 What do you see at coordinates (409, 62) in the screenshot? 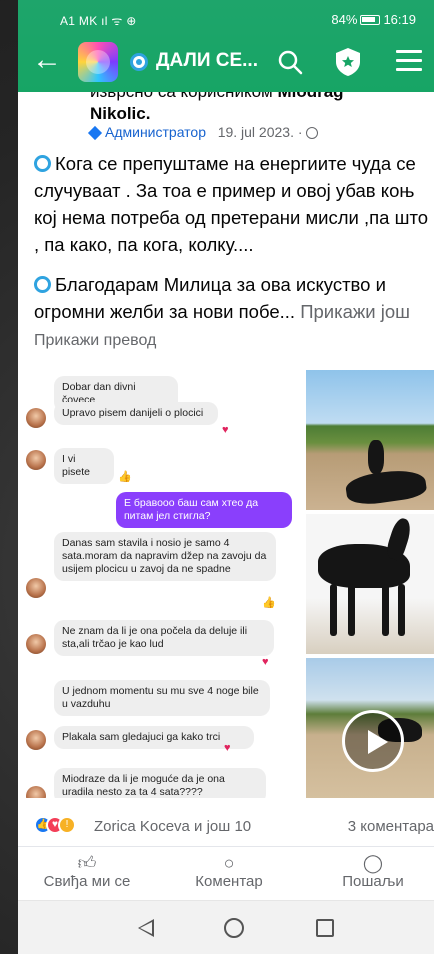
I see `menu-icon` at bounding box center [409, 62].